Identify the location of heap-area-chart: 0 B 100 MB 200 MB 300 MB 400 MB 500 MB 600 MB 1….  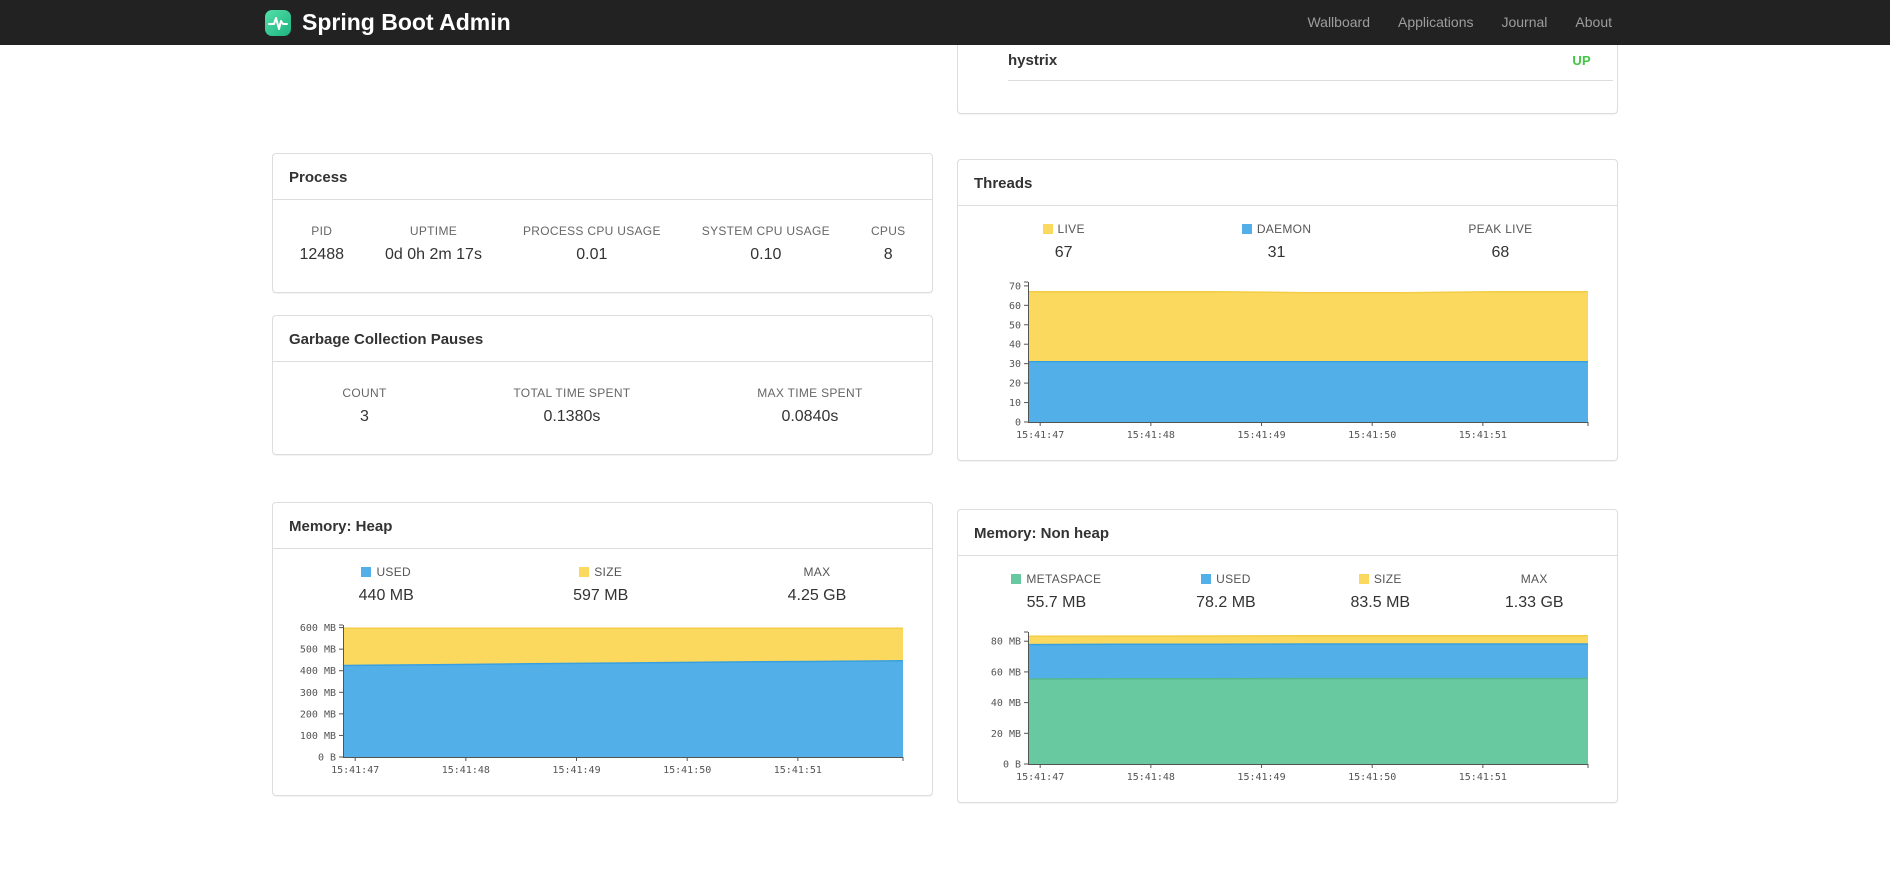
(602, 699).